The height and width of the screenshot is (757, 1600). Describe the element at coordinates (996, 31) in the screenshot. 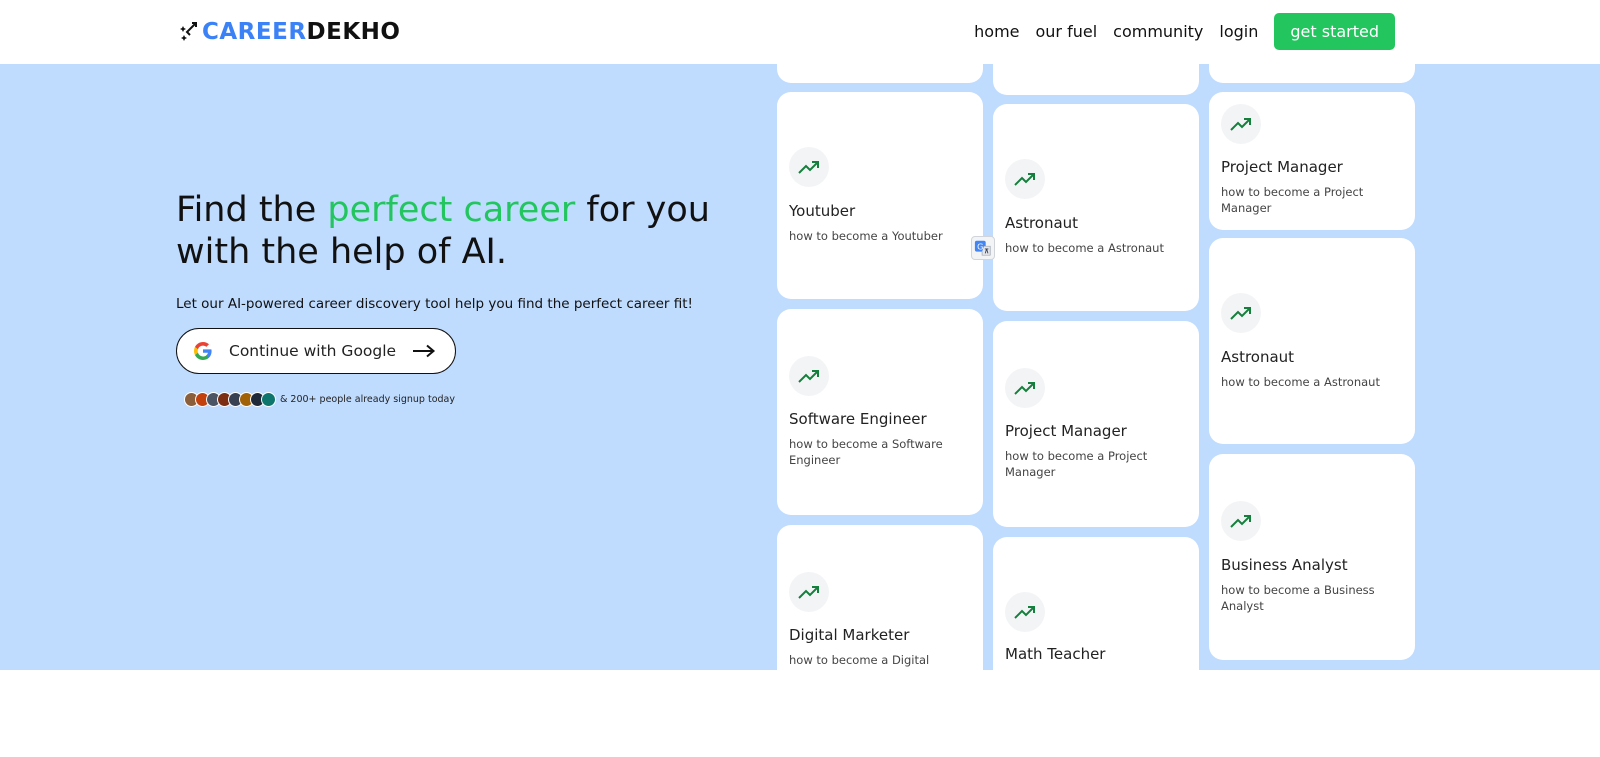

I see `nav-home-link: home` at that location.